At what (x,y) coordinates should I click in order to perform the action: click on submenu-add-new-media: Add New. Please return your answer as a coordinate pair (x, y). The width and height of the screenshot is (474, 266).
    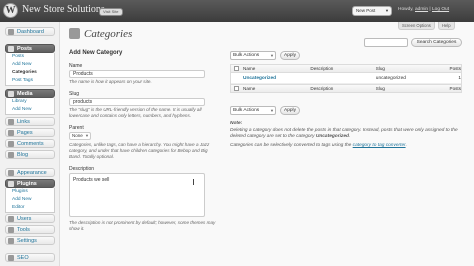
    Looking at the image, I should click on (30, 110).